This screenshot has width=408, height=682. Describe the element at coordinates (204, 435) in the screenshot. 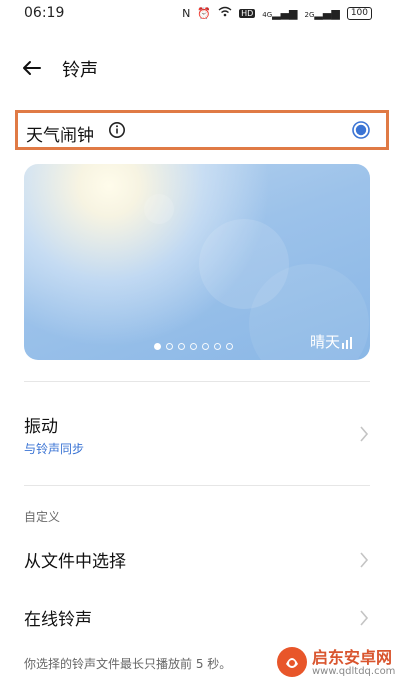

I see `vibration-row: 振动 与铃声同步` at that location.